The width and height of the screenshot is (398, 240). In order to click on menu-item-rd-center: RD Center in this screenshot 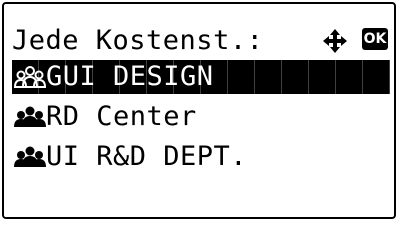, I will do `click(201, 117)`.